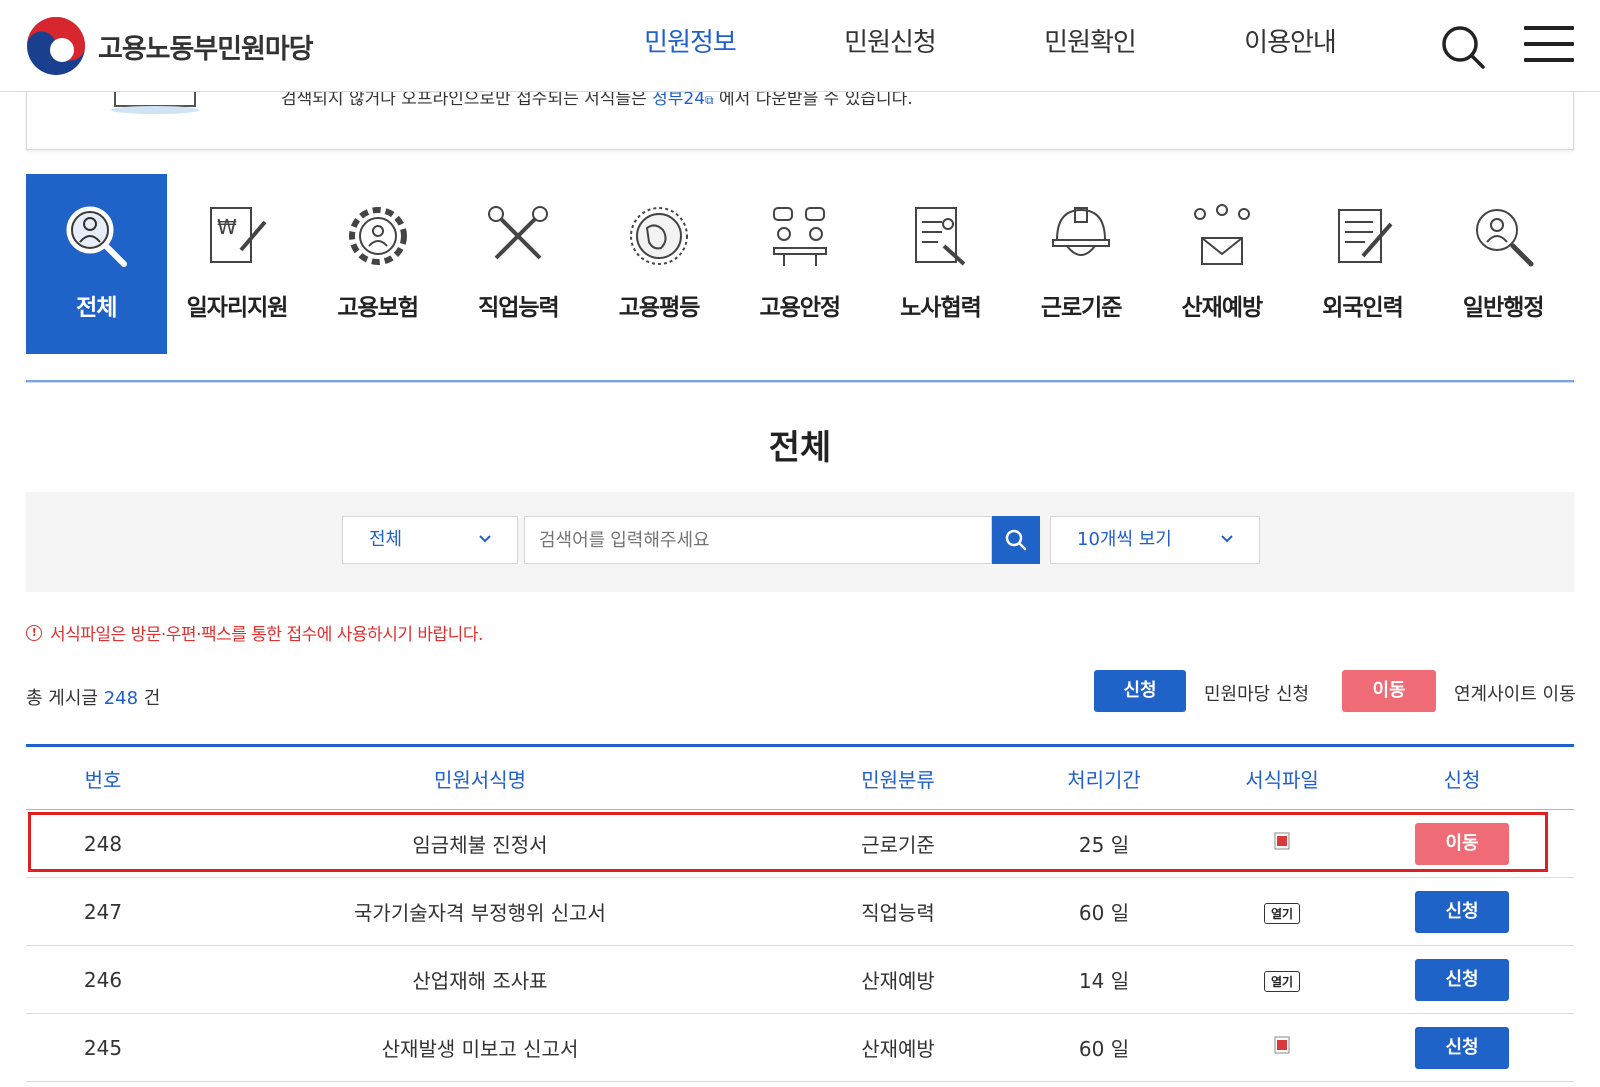 This screenshot has height=1087, width=1600. I want to click on people-envelope-icon, so click(1221, 234).